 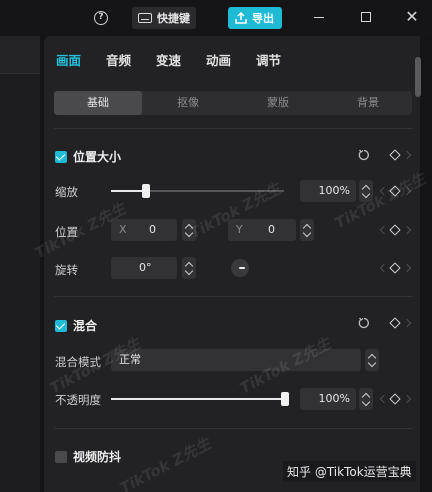 I want to click on tab-audio: 音频, so click(x=118, y=59).